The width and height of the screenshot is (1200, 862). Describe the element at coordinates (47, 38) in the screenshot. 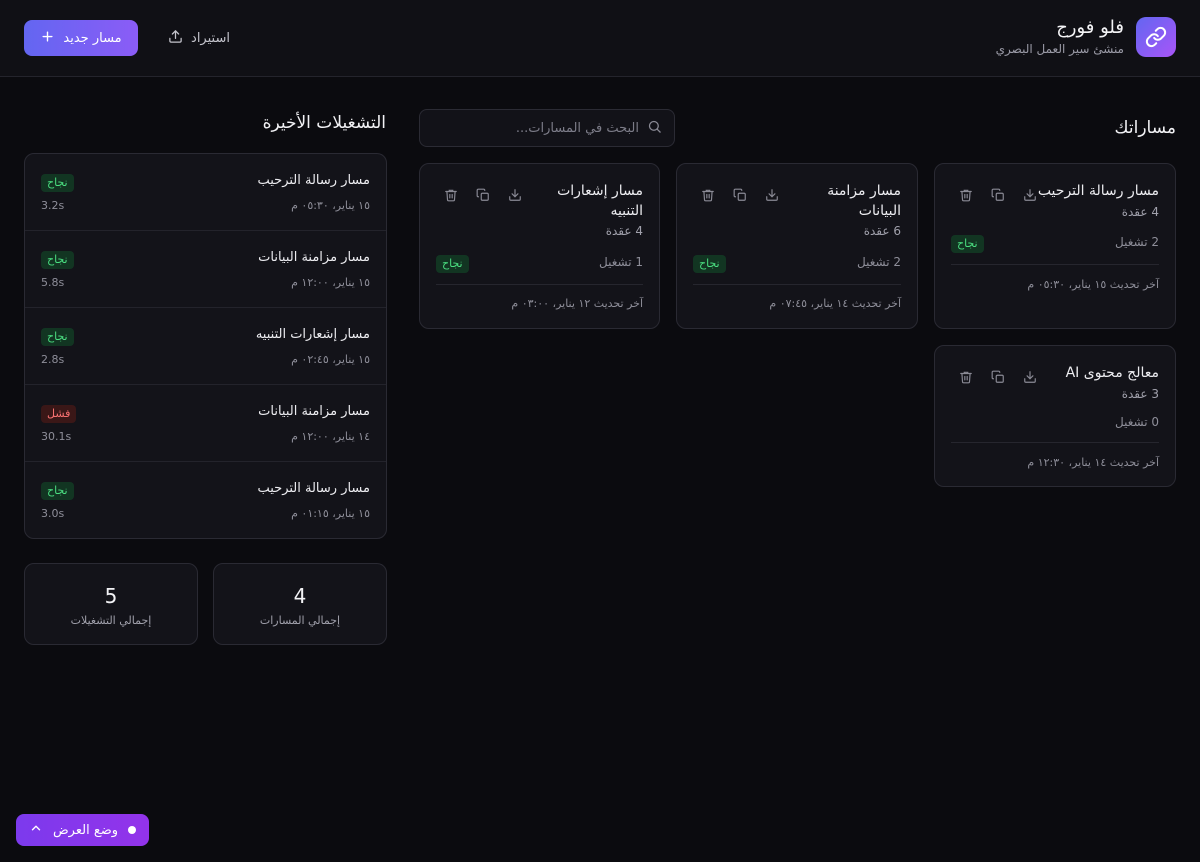

I see `plus-icon` at that location.